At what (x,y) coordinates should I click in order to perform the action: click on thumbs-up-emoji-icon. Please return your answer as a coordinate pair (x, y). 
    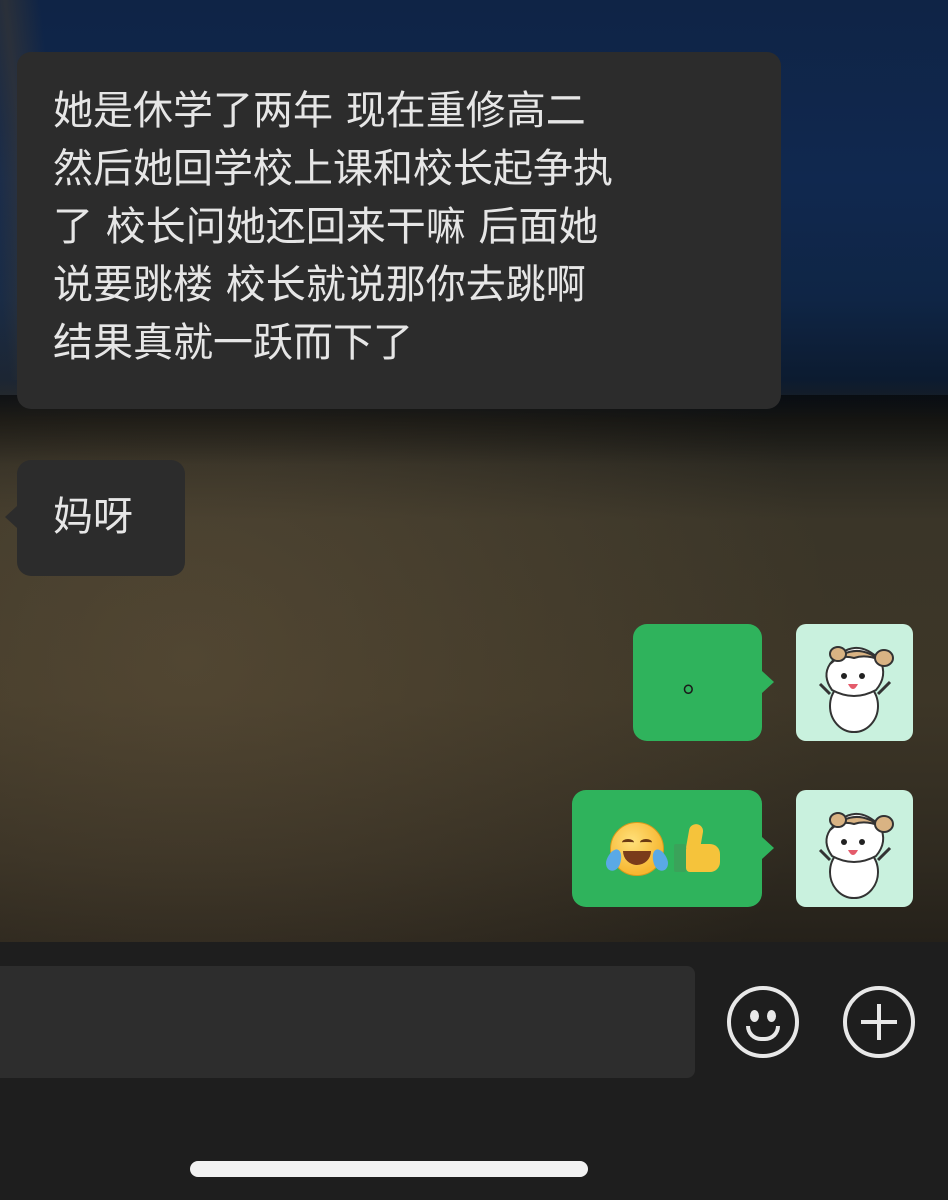
    Looking at the image, I should click on (697, 849).